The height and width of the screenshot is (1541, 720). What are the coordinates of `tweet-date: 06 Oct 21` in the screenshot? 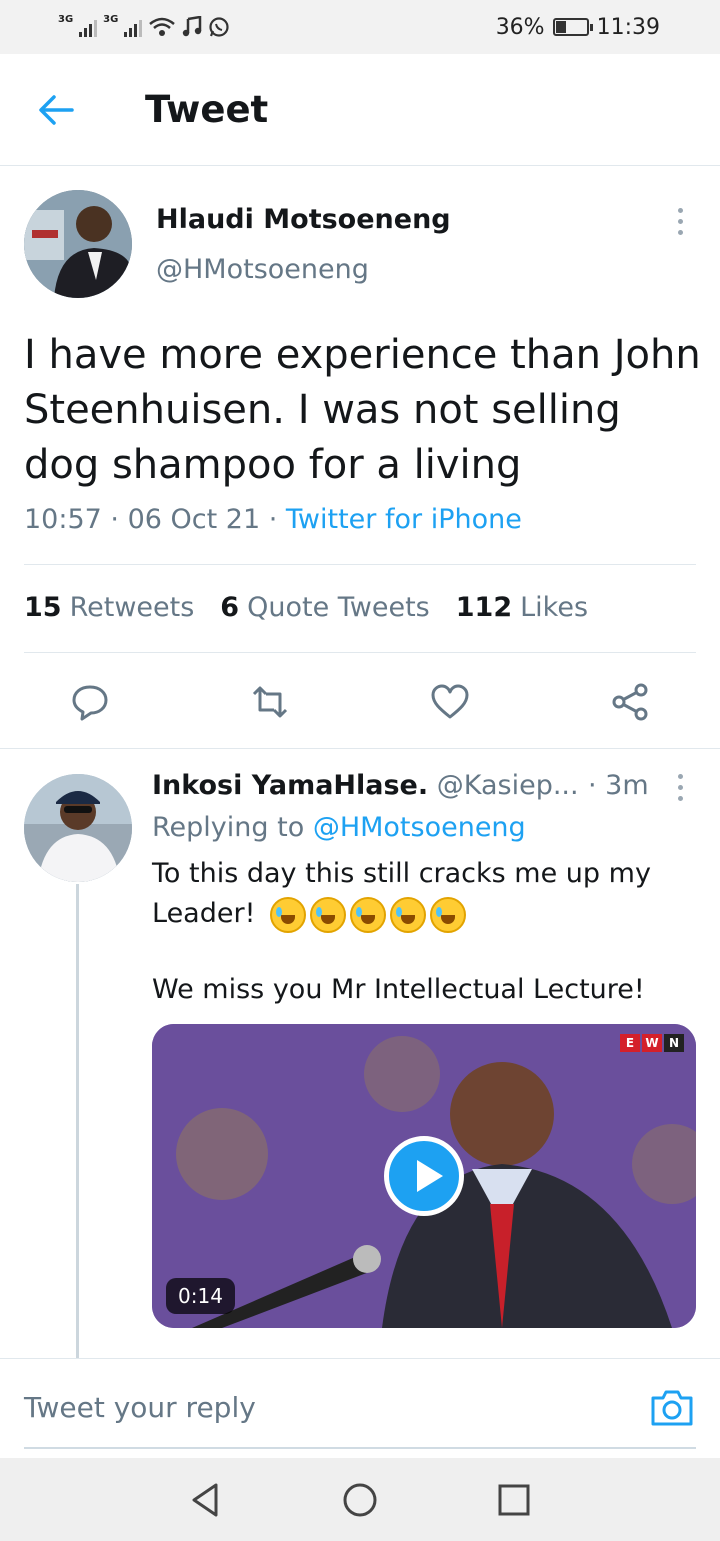 It's located at (194, 519).